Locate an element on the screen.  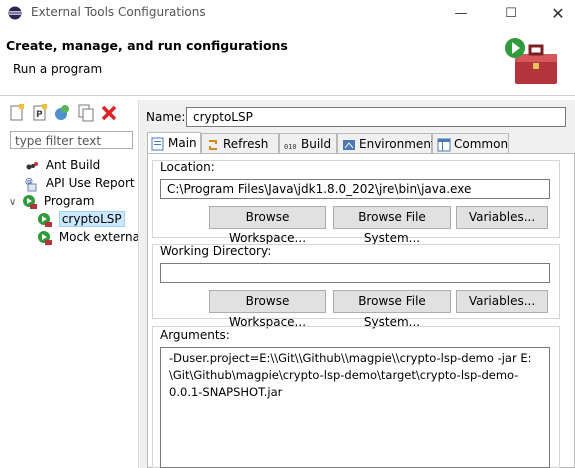
new-configuration-icon is located at coordinates (17, 113).